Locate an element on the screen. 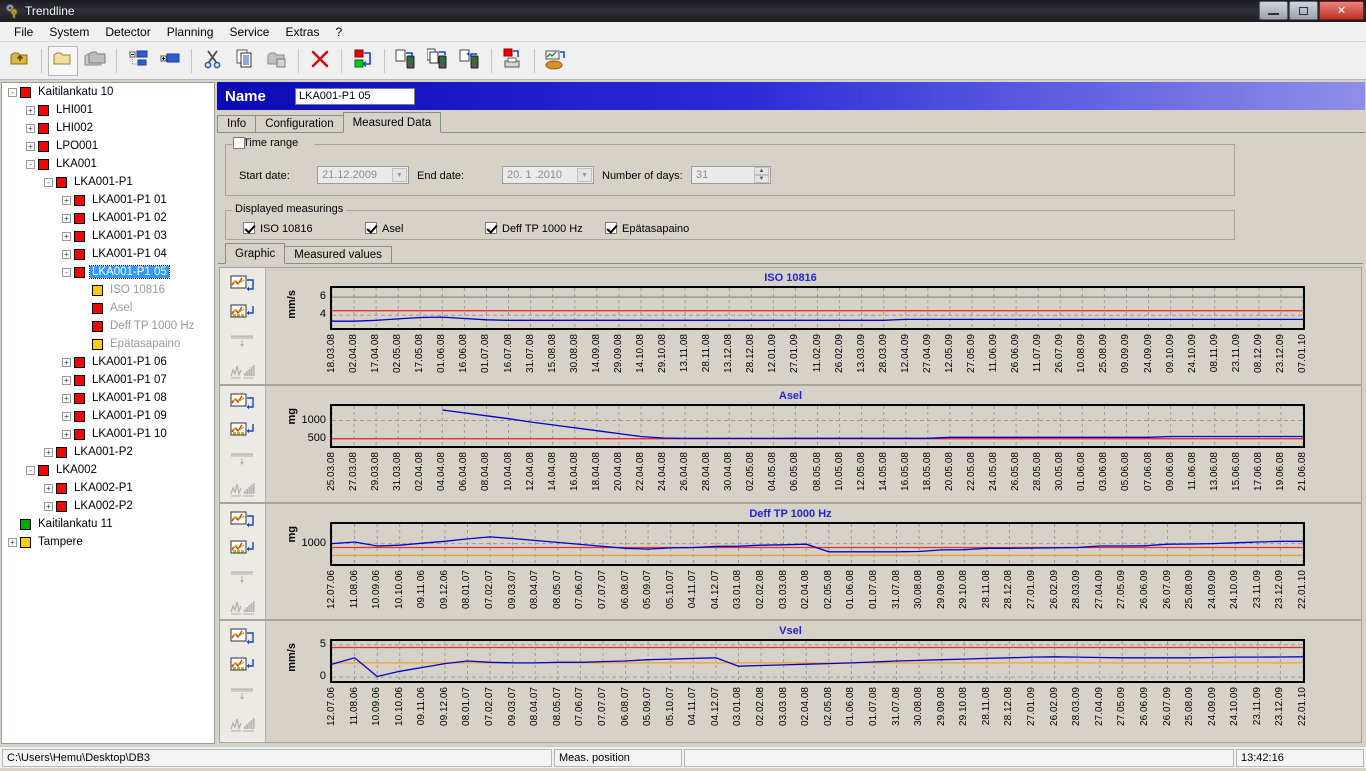 The width and height of the screenshot is (1366, 771). menu-item-detector: Detector is located at coordinates (127, 32).